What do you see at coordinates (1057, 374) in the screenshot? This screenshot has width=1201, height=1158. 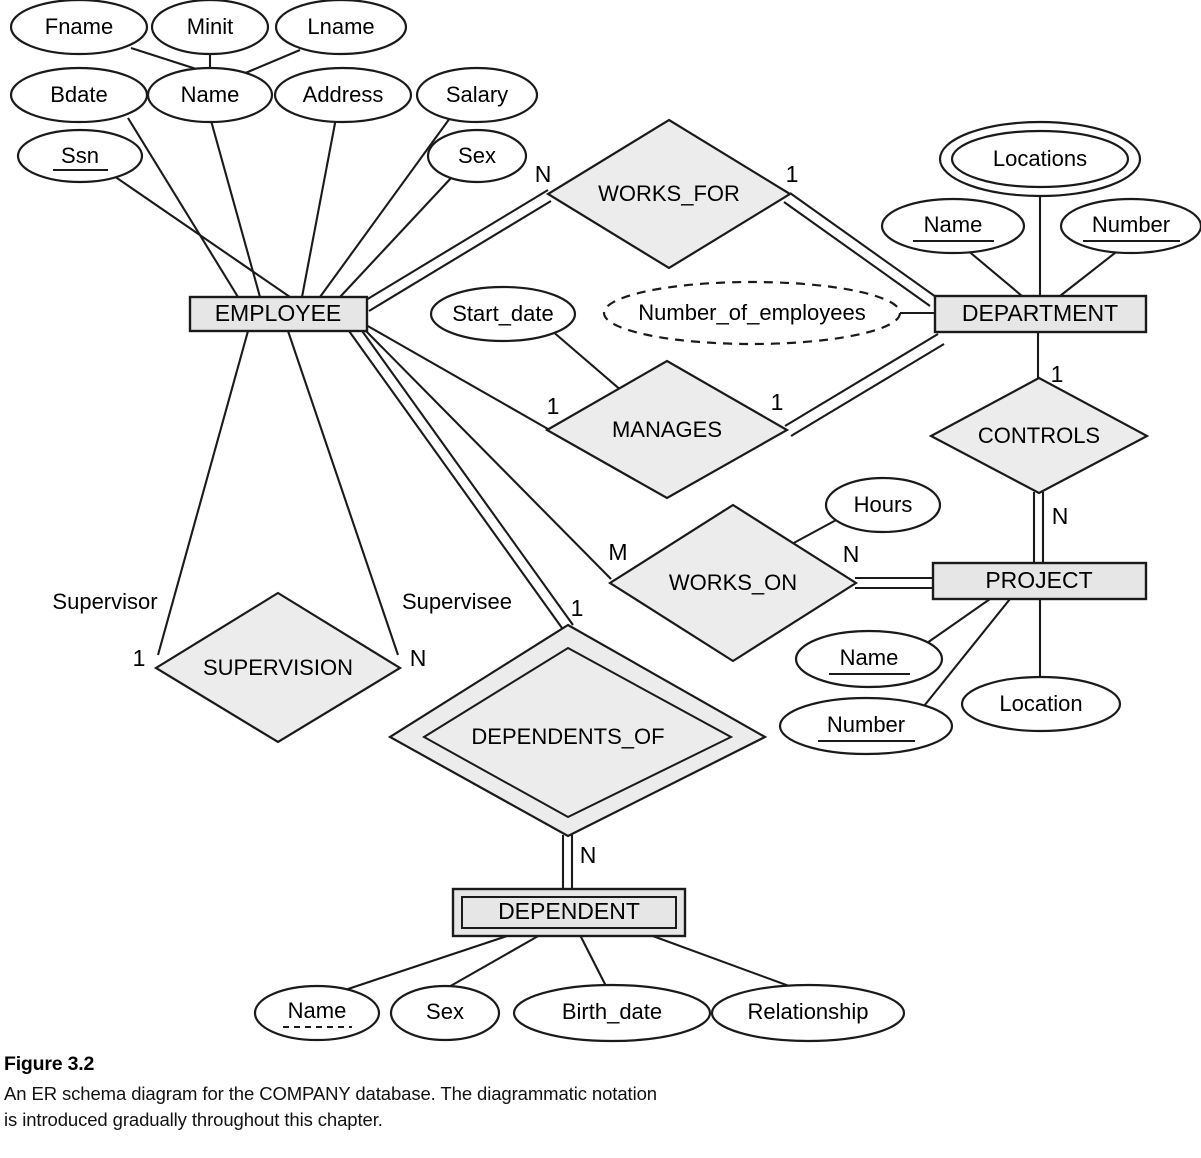 I see `cardinality-controls-department: 1` at bounding box center [1057, 374].